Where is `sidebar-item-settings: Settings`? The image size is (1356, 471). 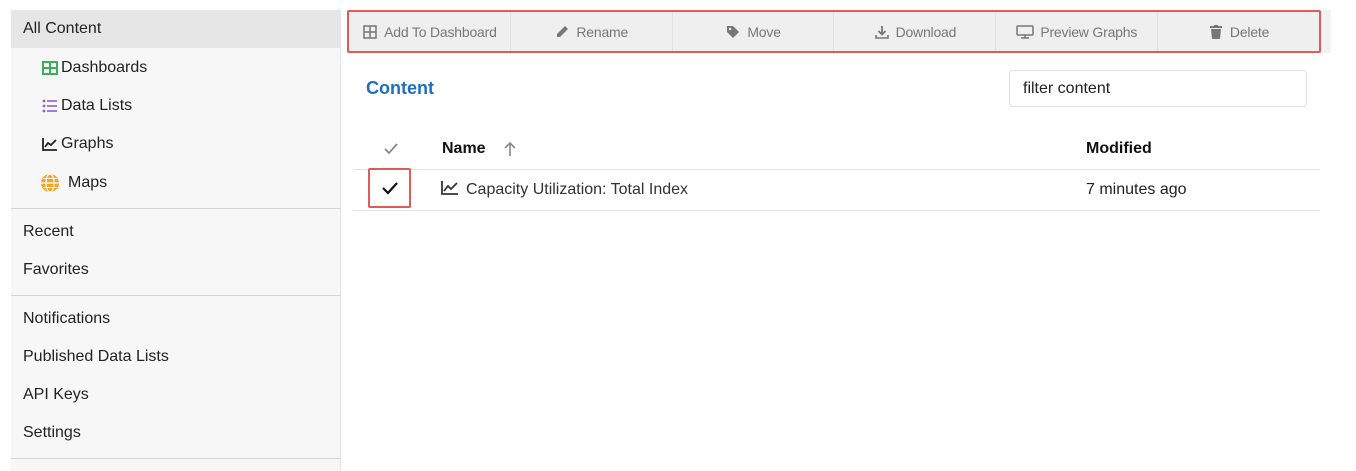 sidebar-item-settings: Settings is located at coordinates (176, 433).